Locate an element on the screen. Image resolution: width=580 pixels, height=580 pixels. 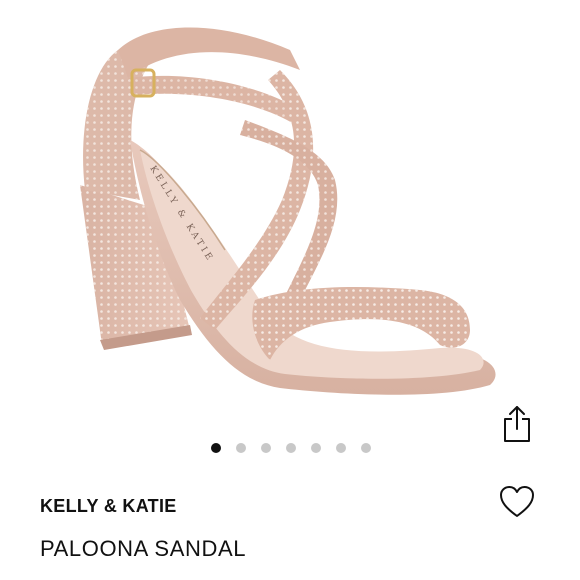
favorite-button is located at coordinates (517, 502).